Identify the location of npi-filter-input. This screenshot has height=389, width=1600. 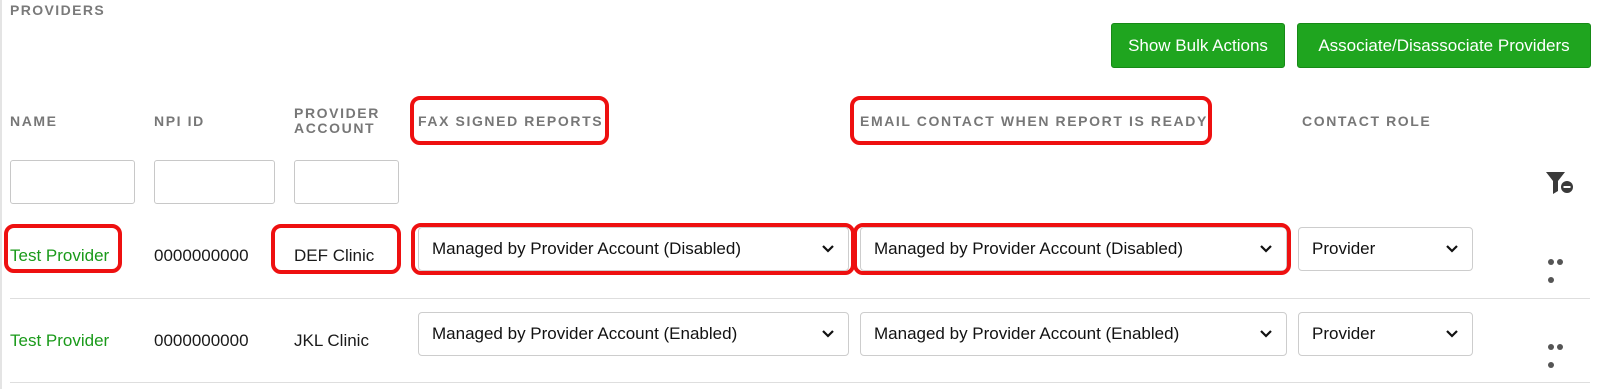
(214, 182).